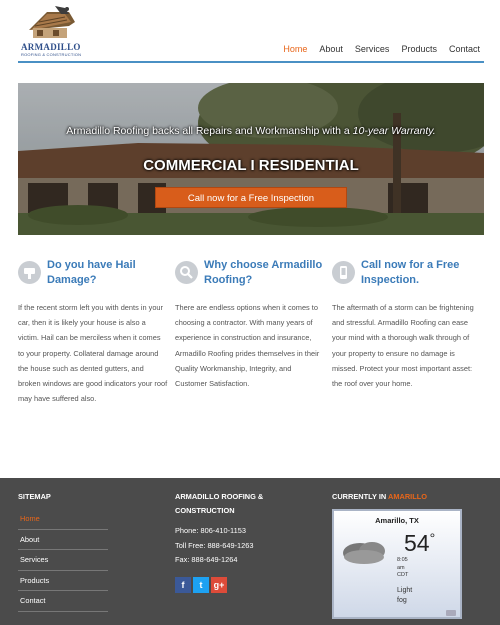  I want to click on social-links: f t g+, so click(201, 585).